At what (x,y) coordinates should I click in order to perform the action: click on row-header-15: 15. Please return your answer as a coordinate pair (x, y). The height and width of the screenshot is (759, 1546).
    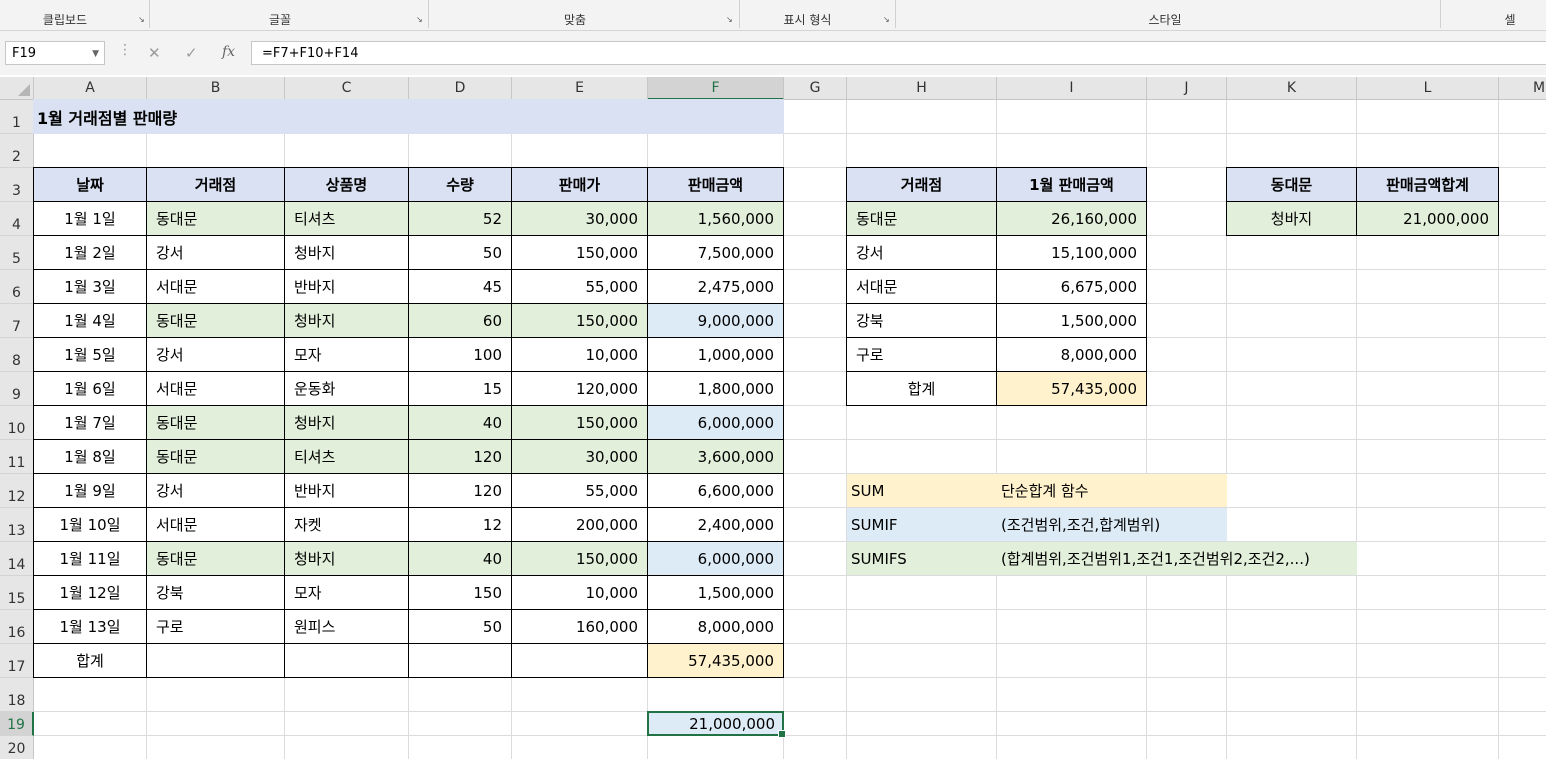
    Looking at the image, I should click on (17, 593).